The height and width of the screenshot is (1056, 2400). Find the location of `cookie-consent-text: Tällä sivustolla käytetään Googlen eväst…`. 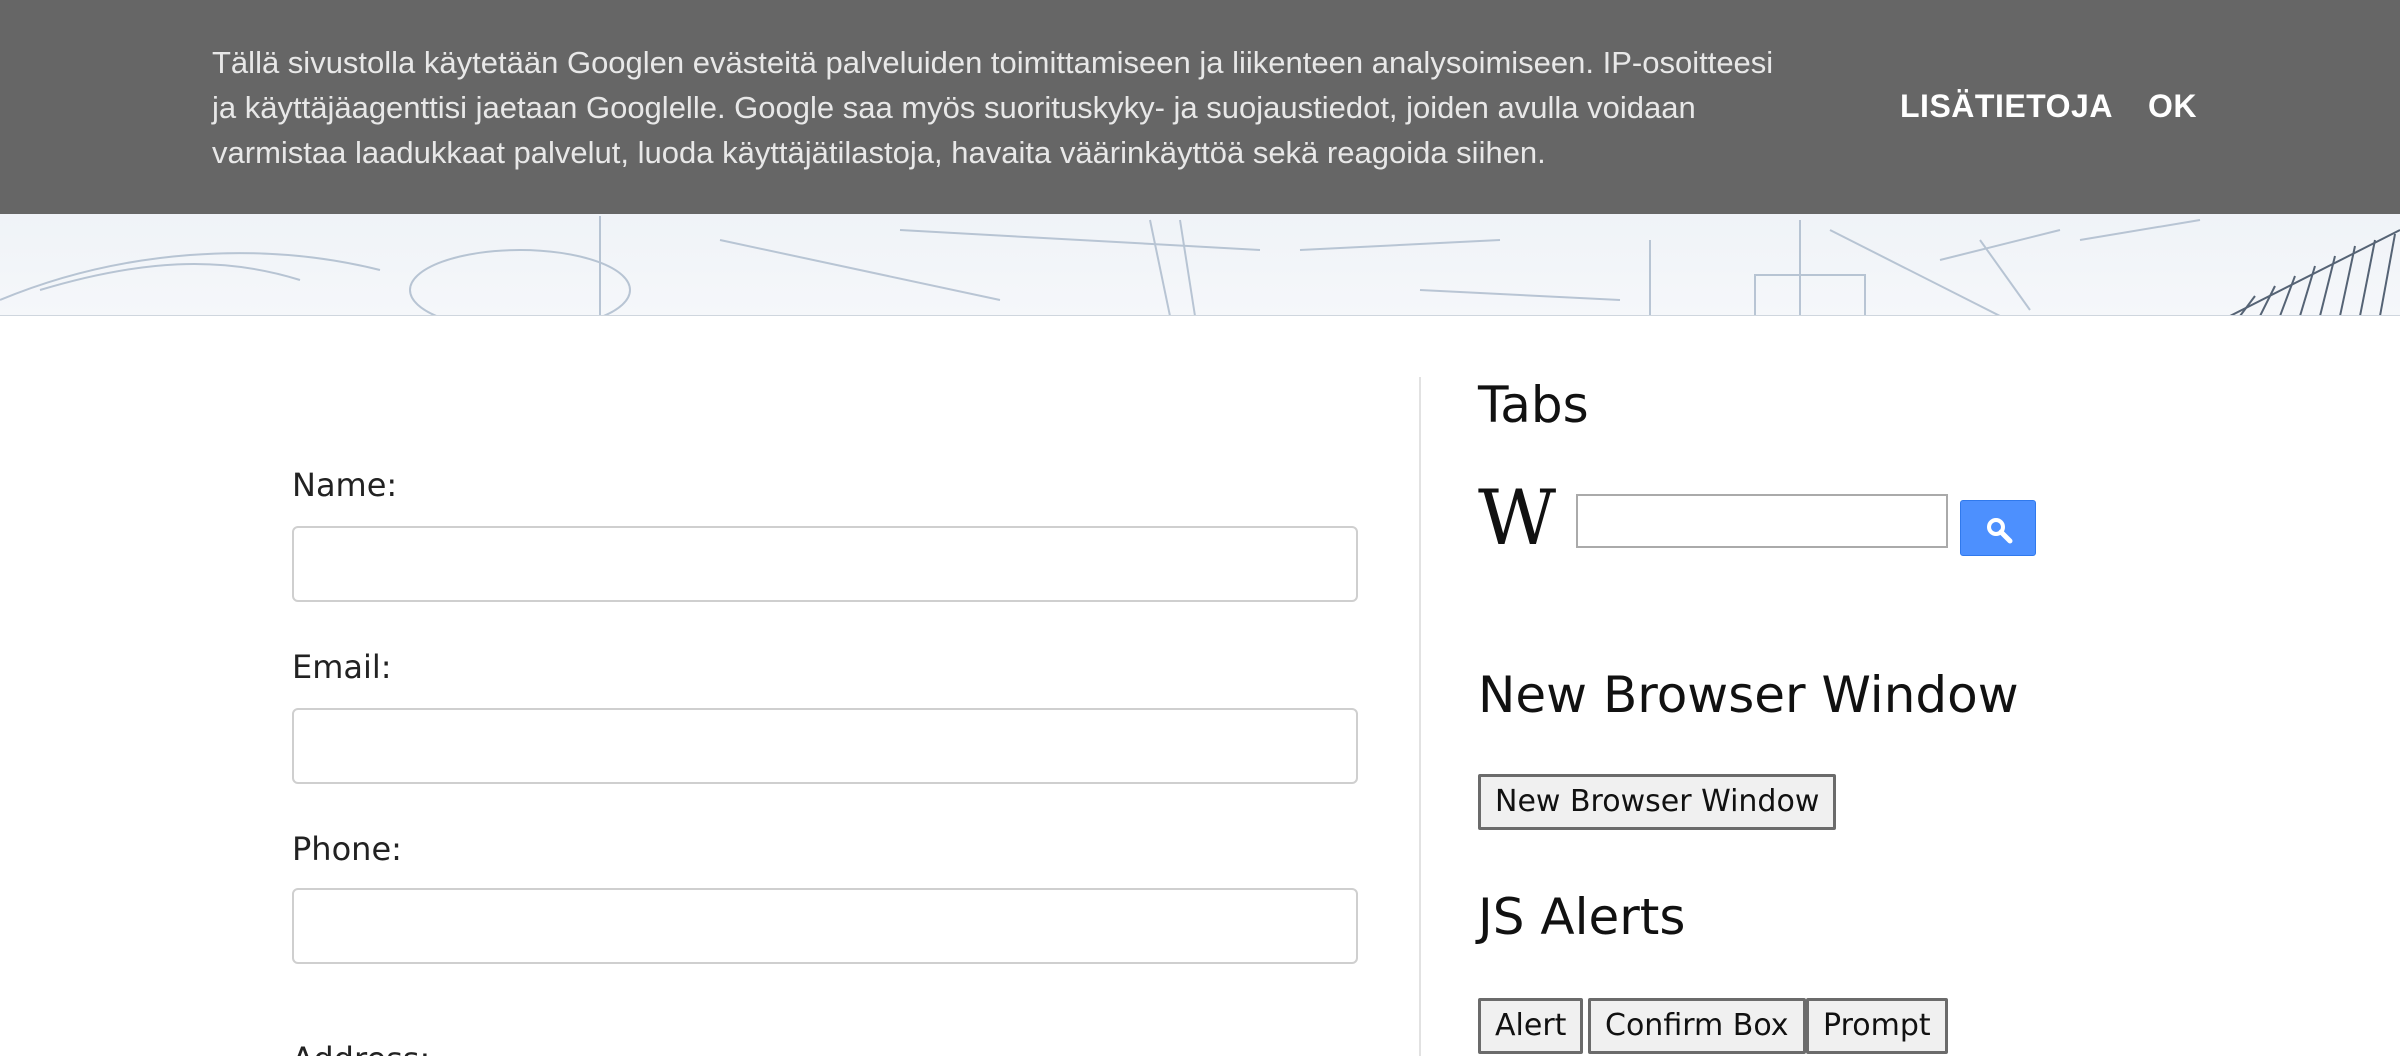

cookie-consent-text: Tällä sivustolla käytetään Googlen eväst… is located at coordinates (993, 107).